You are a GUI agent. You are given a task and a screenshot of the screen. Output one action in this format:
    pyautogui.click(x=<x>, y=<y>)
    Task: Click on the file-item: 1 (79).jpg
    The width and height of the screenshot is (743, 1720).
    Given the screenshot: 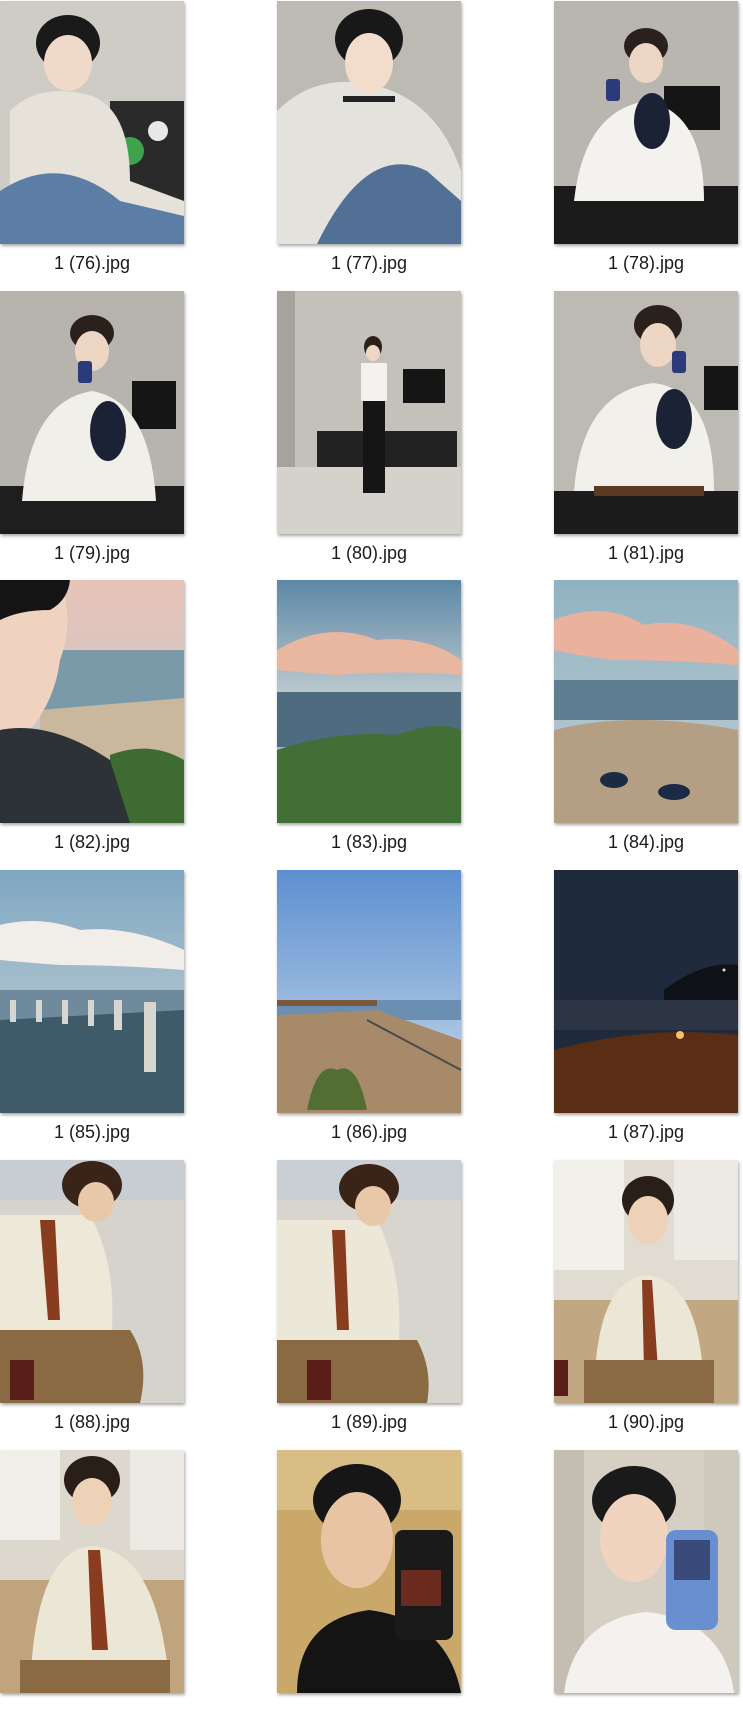 What is the action you would take?
    pyautogui.click(x=92, y=427)
    